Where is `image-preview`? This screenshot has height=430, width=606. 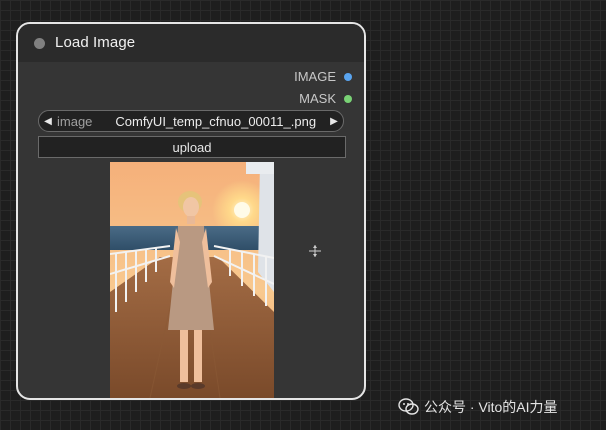
image-preview is located at coordinates (192, 280).